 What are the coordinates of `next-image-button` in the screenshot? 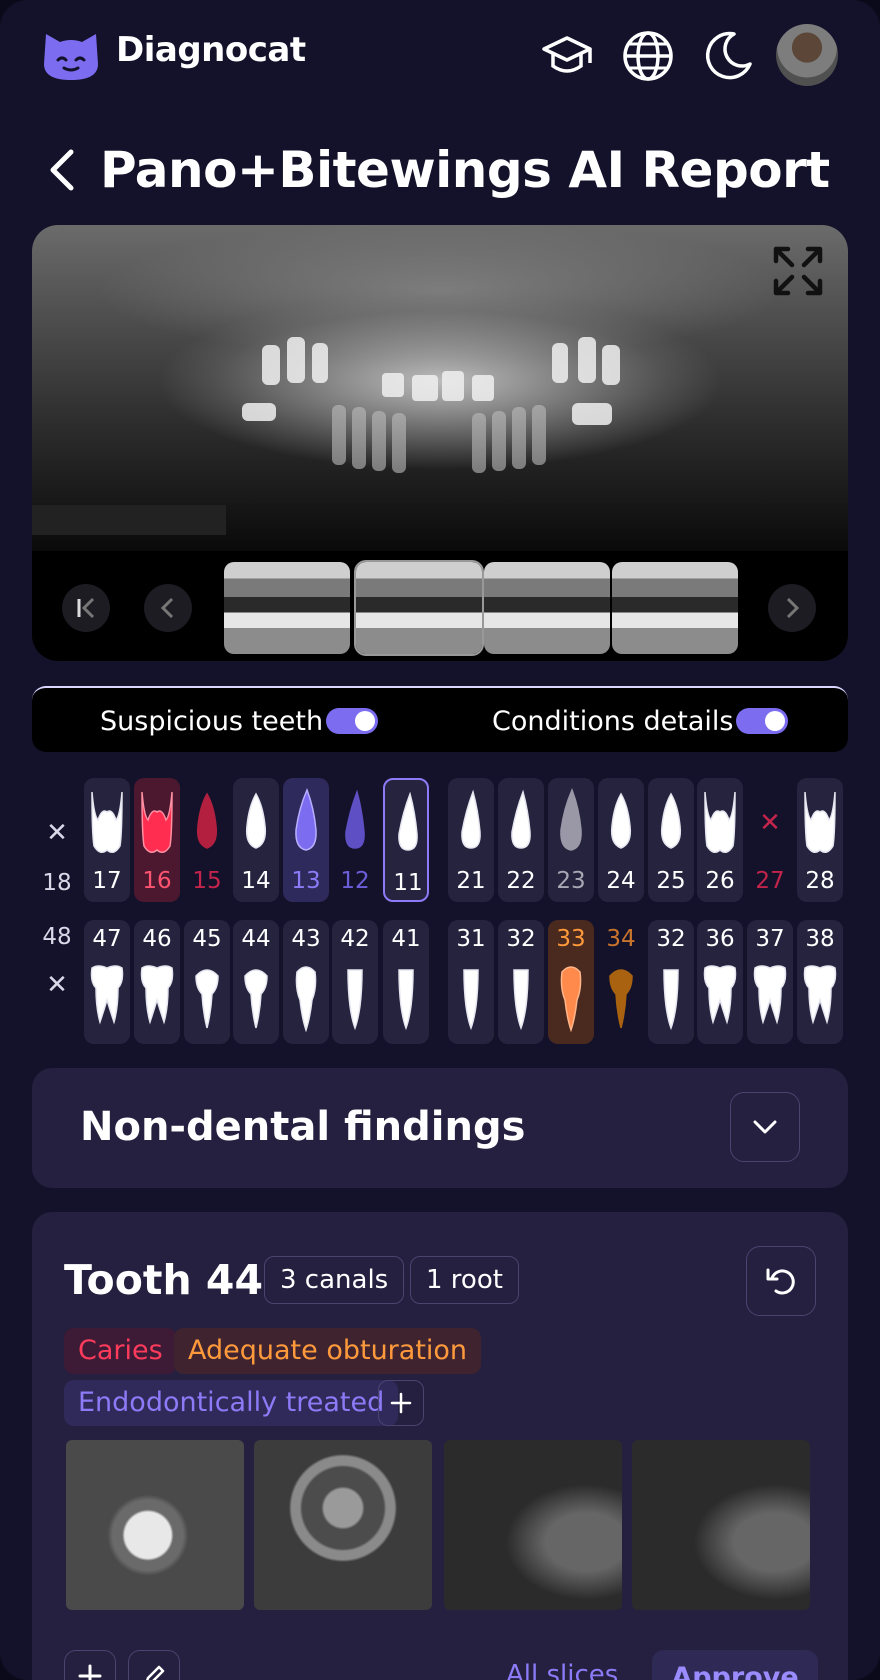 It's located at (792, 608).